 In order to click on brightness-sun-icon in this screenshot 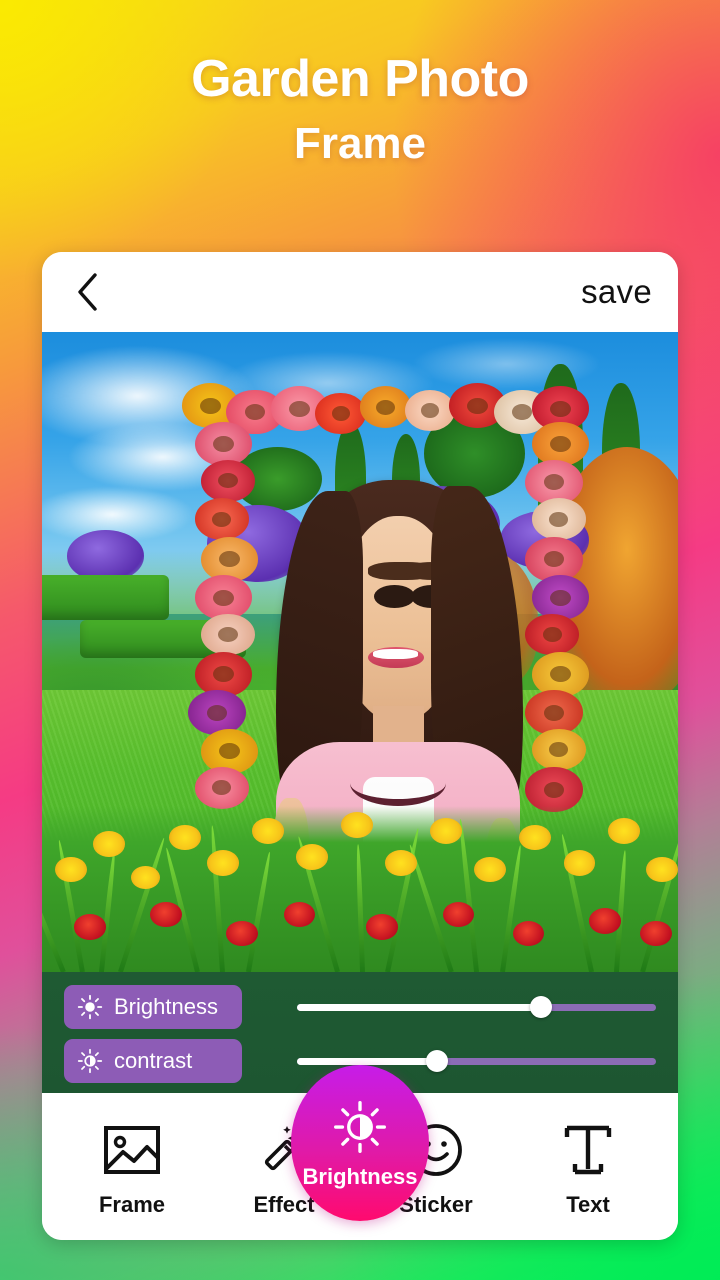, I will do `click(360, 1127)`.